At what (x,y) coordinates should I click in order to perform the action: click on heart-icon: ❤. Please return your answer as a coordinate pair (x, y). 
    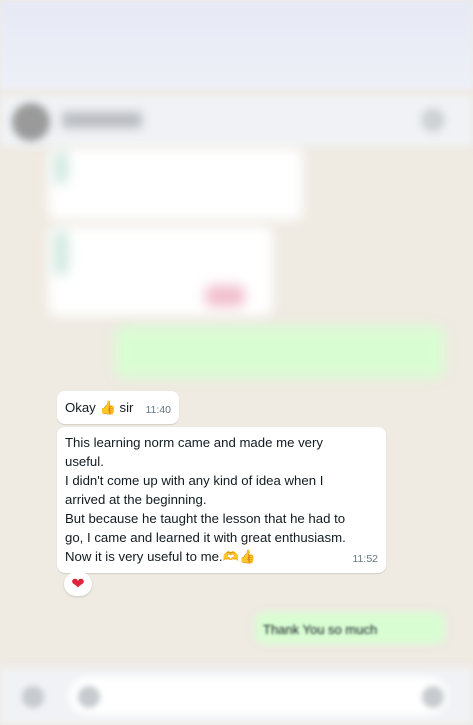
    Looking at the image, I should click on (78, 584).